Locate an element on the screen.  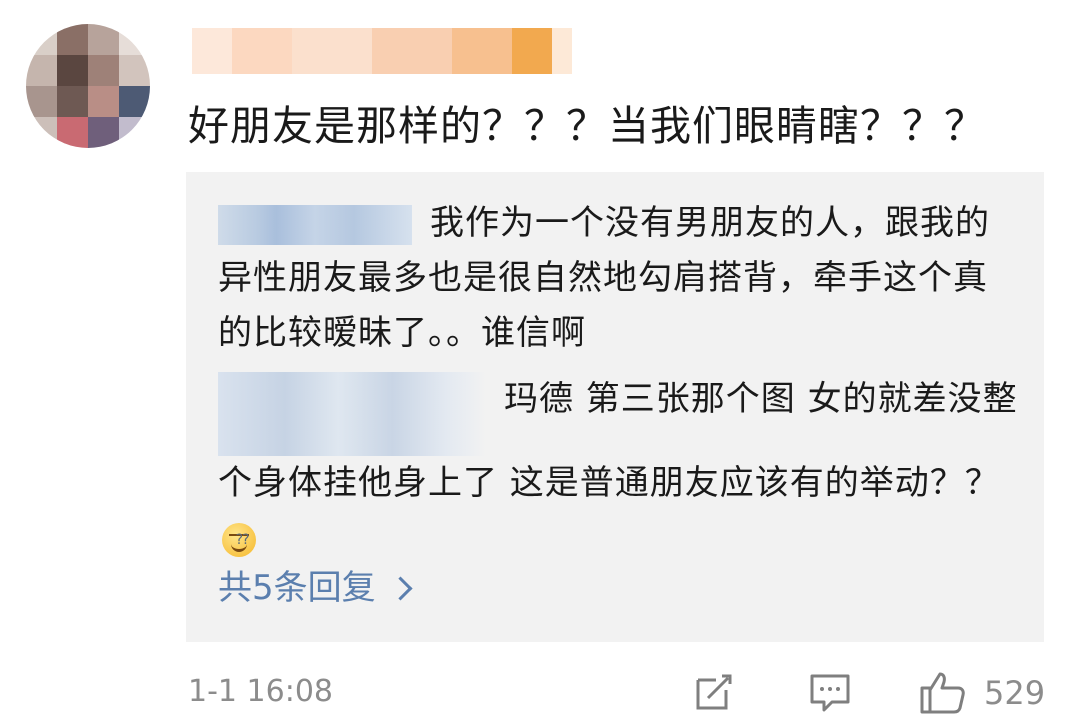
comment-button is located at coordinates (830, 692).